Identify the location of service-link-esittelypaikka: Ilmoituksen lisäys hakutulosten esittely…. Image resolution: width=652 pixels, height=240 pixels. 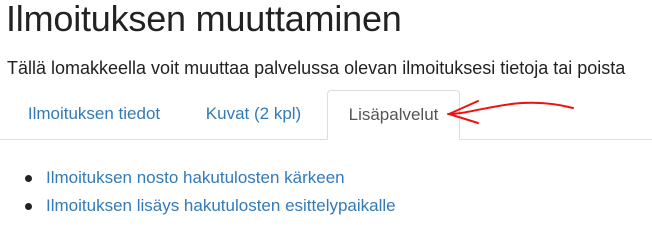
(210, 206).